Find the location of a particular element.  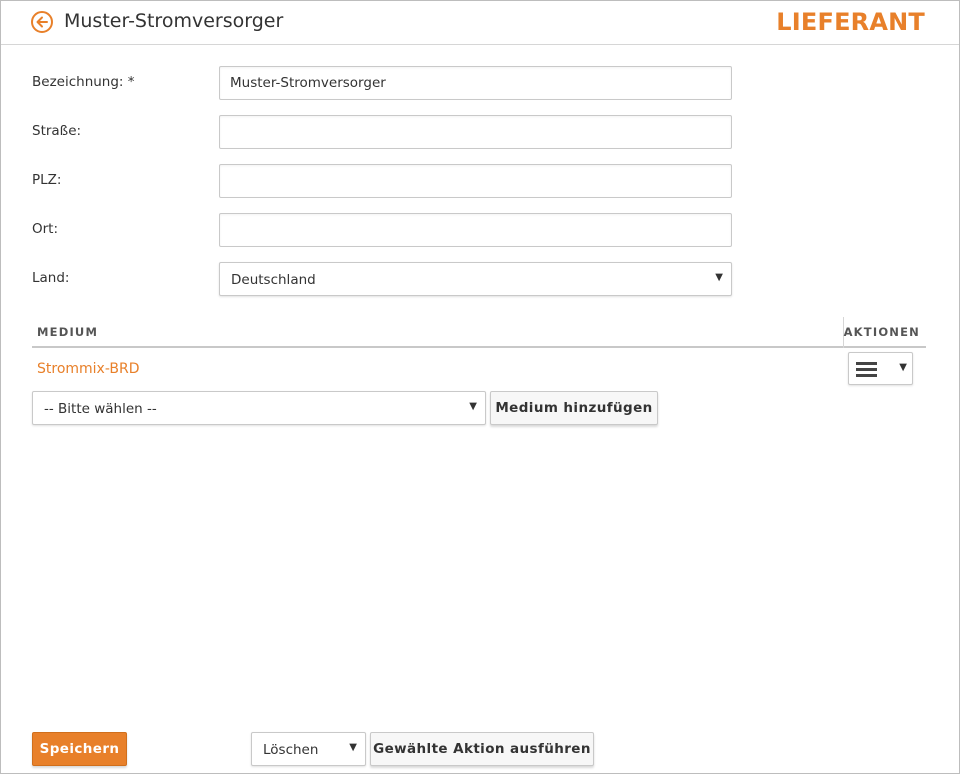

land-select-value: Deutschland is located at coordinates (273, 280).